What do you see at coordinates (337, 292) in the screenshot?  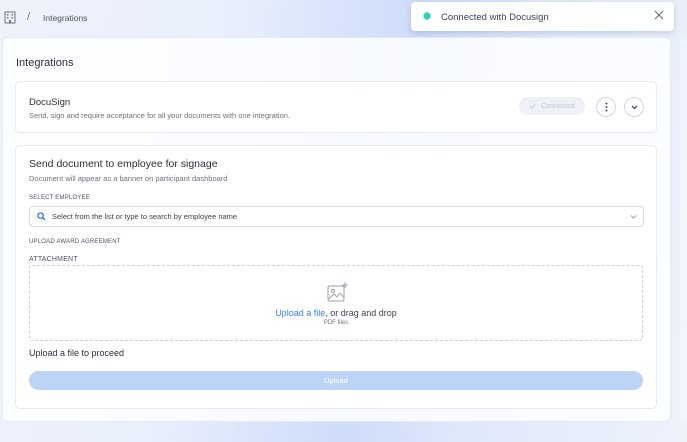 I see `image-add-icon` at bounding box center [337, 292].